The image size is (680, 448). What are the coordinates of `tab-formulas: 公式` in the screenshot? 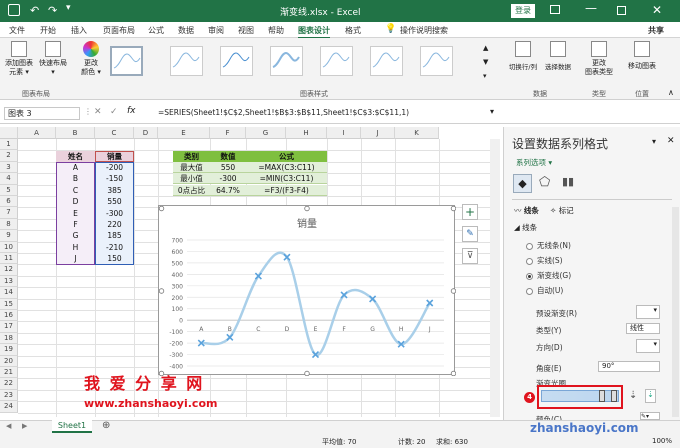 It's located at (156, 30).